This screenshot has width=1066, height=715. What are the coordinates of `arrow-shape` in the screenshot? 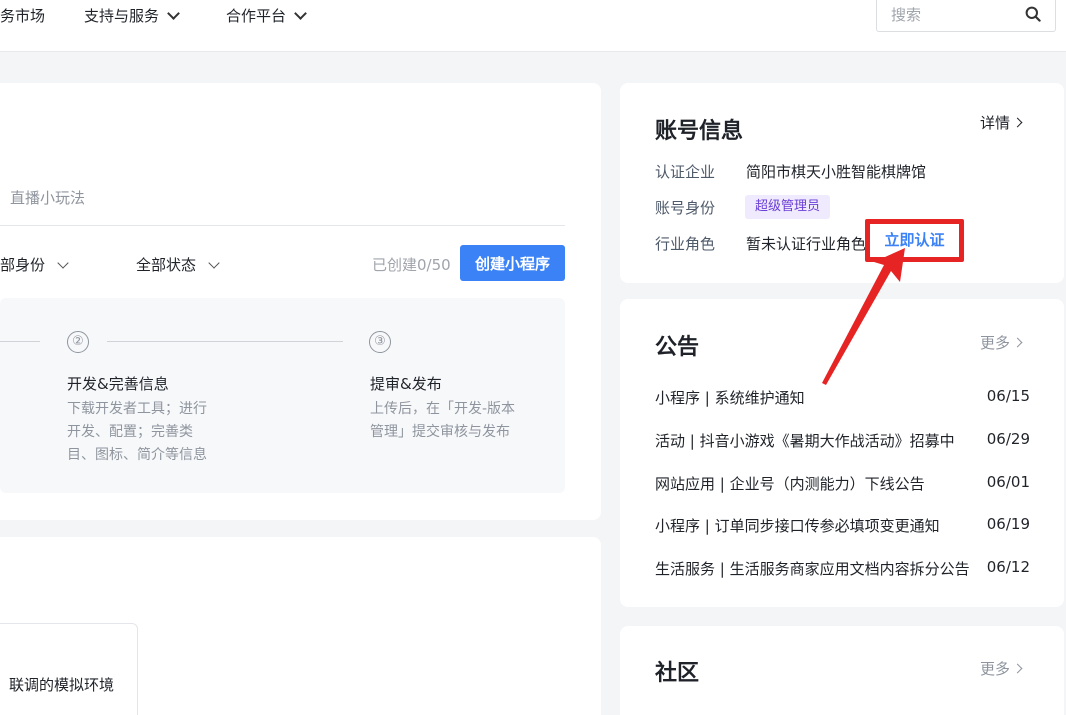 It's located at (863, 316).